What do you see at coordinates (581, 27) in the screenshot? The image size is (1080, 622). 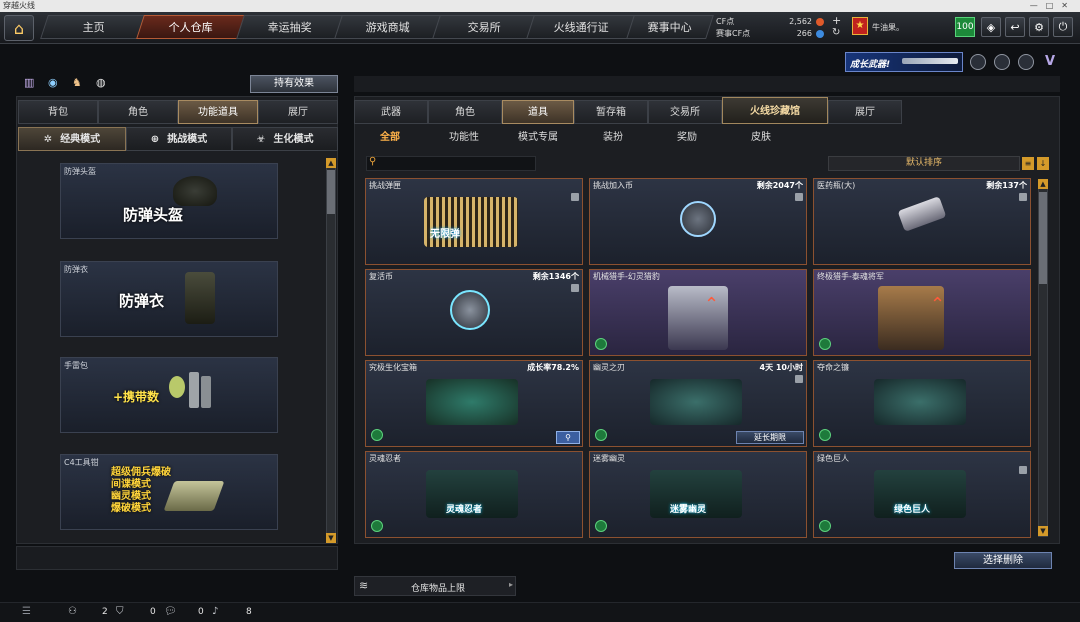 I see `nav-tab-pass: 火线通行证` at bounding box center [581, 27].